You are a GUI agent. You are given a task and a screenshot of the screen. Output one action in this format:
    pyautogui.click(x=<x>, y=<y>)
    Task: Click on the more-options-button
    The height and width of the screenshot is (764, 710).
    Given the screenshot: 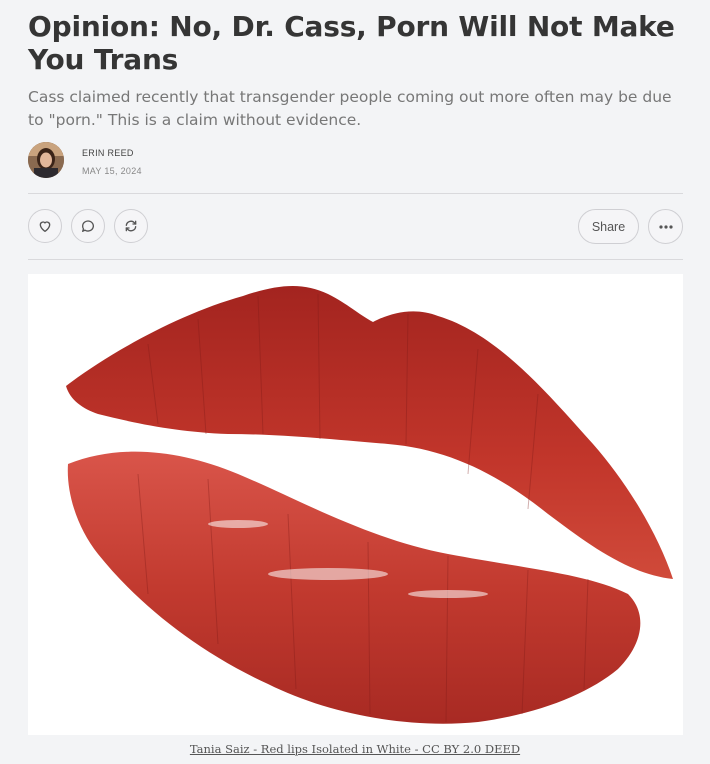 What is the action you would take?
    pyautogui.click(x=665, y=226)
    